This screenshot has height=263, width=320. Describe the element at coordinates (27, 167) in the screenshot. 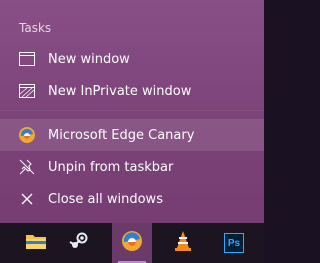

I see `unpin-icon` at that location.